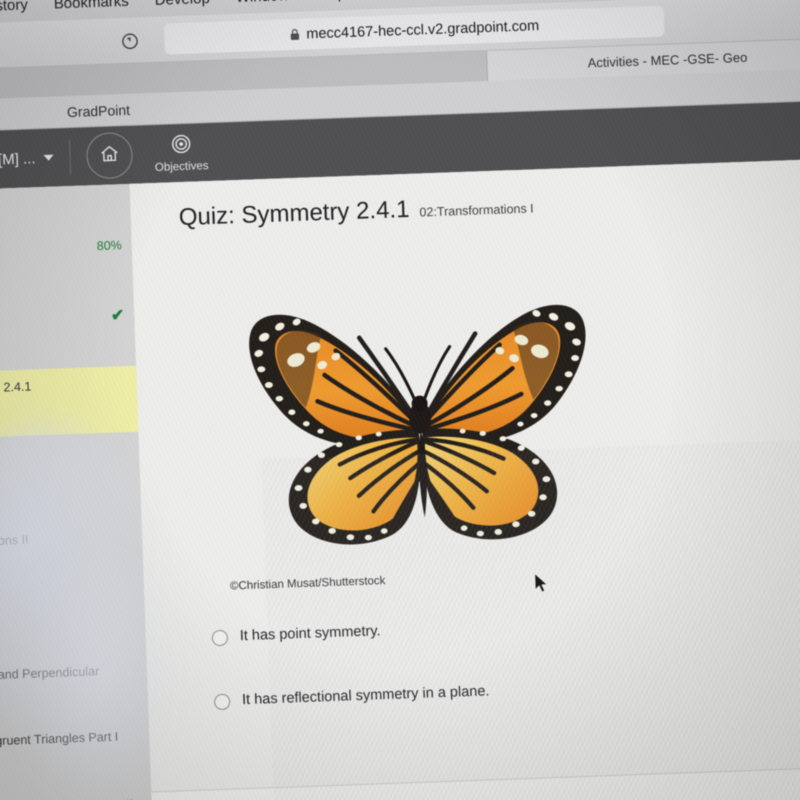  I want to click on sidebar-item-status: 80%, so click(109, 246).